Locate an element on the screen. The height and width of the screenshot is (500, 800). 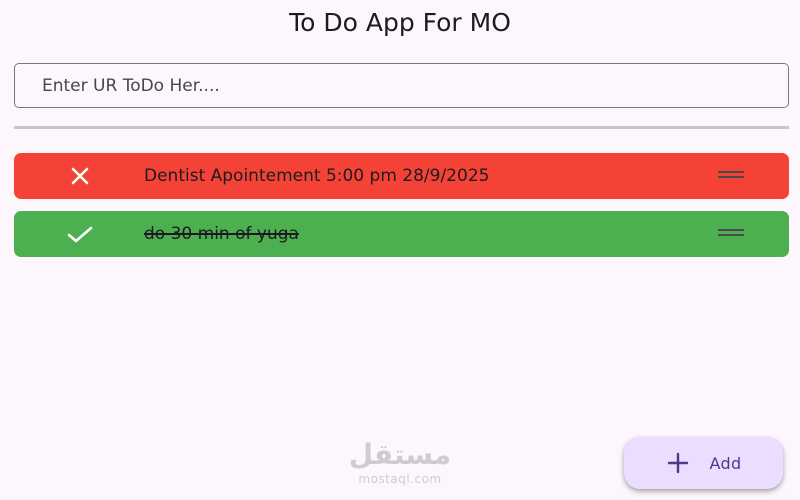
check-icon is located at coordinates (80, 234).